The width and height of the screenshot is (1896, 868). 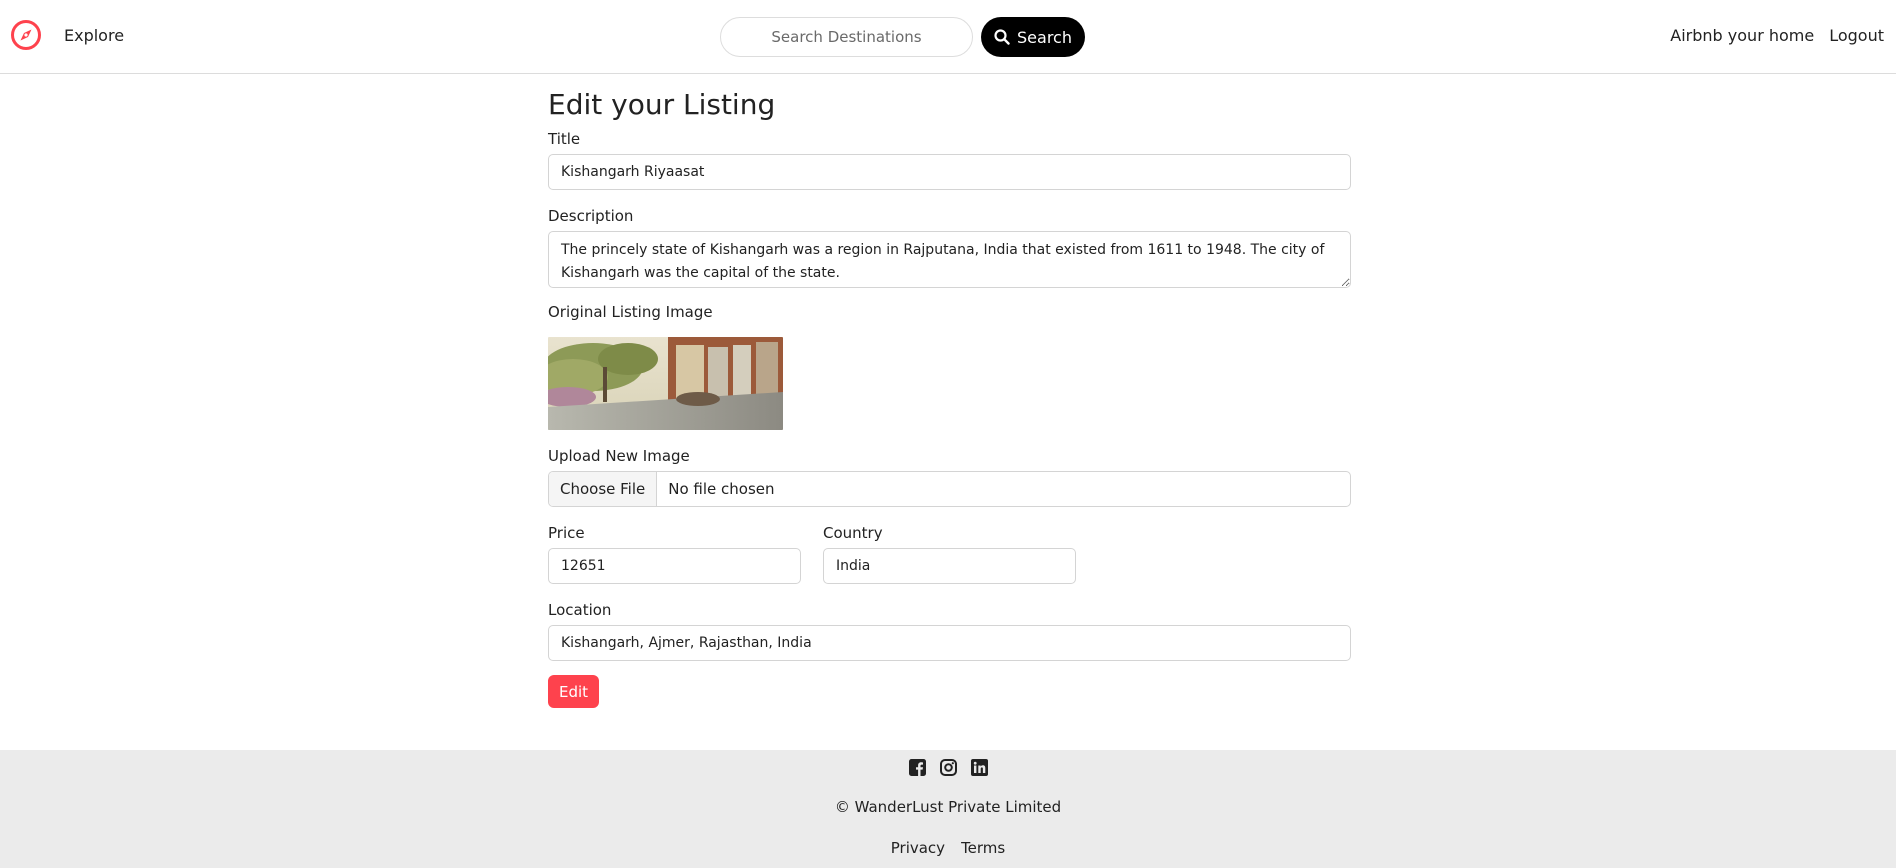 What do you see at coordinates (1856, 35) in the screenshot?
I see `logout-link: Logout` at bounding box center [1856, 35].